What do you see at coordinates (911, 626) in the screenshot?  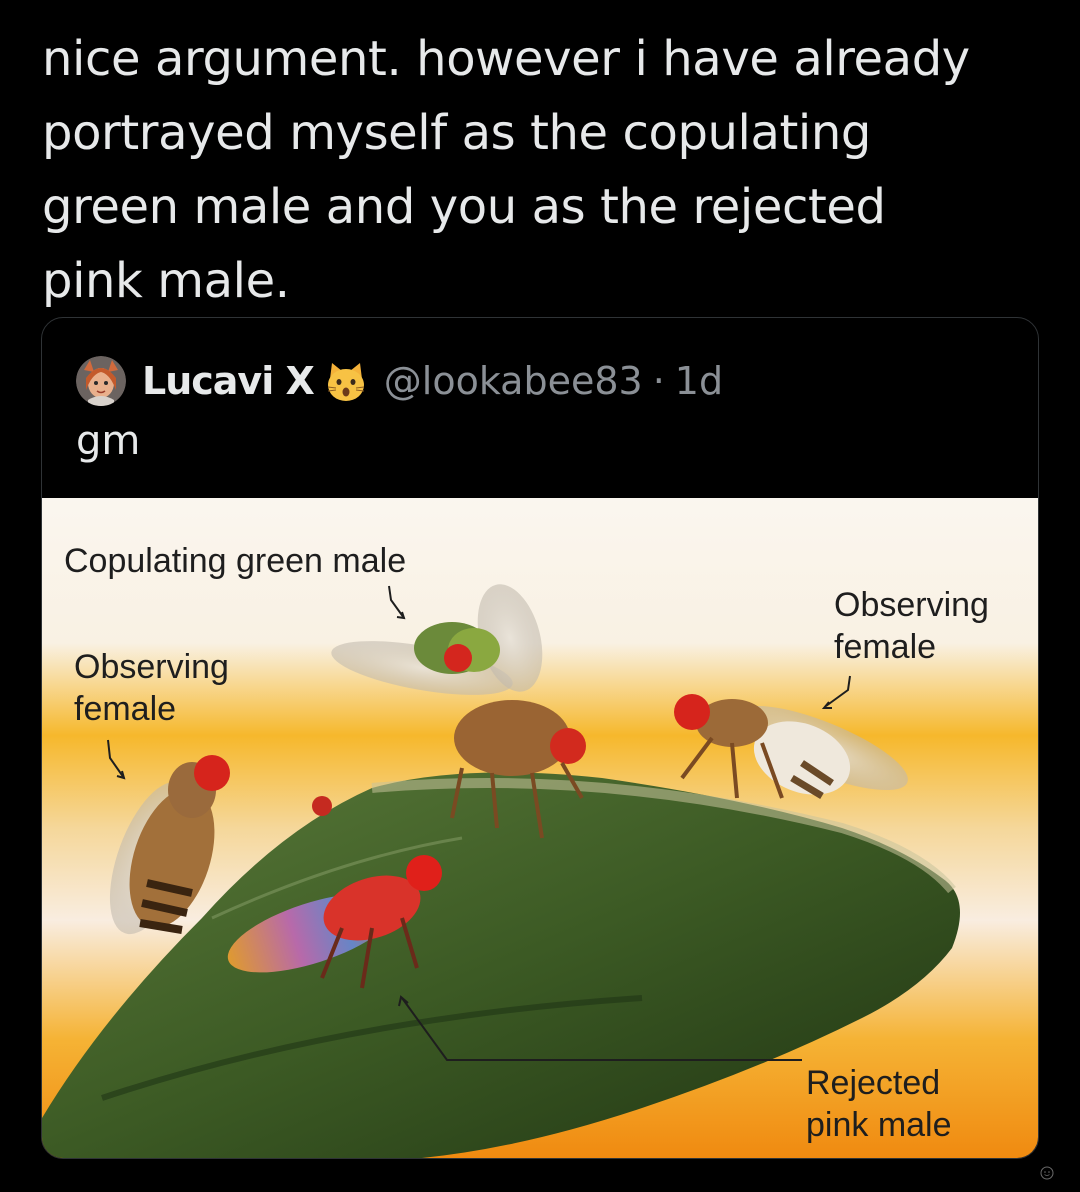 I see `label-observing-female-right: Observing female` at bounding box center [911, 626].